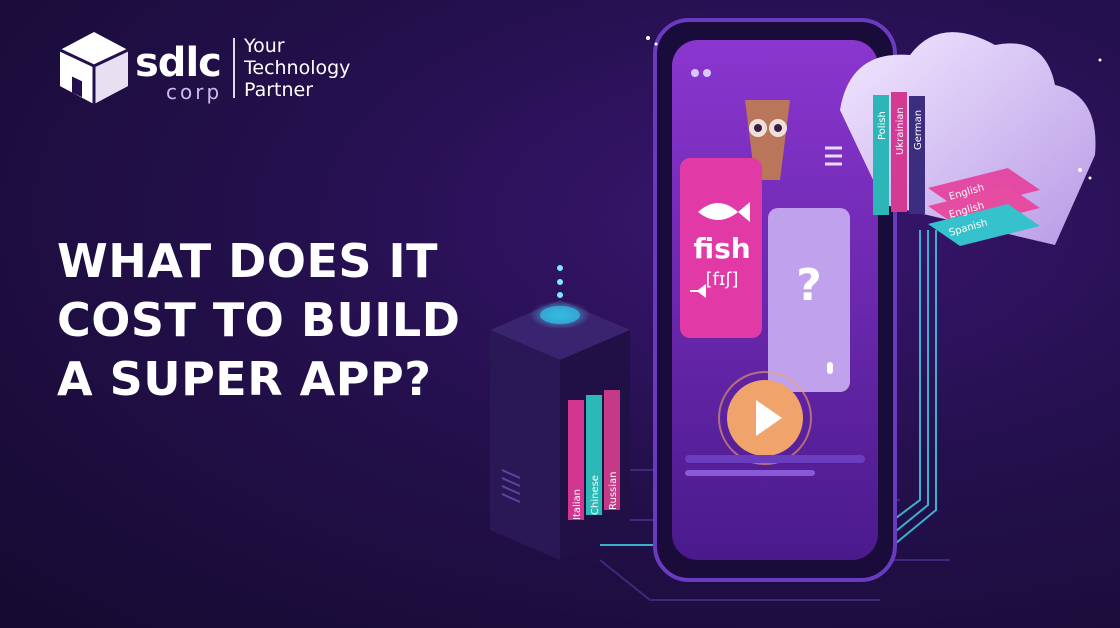 Image resolution: width=1120 pixels, height=628 pixels. I want to click on book-label: Chinese, so click(595, 495).